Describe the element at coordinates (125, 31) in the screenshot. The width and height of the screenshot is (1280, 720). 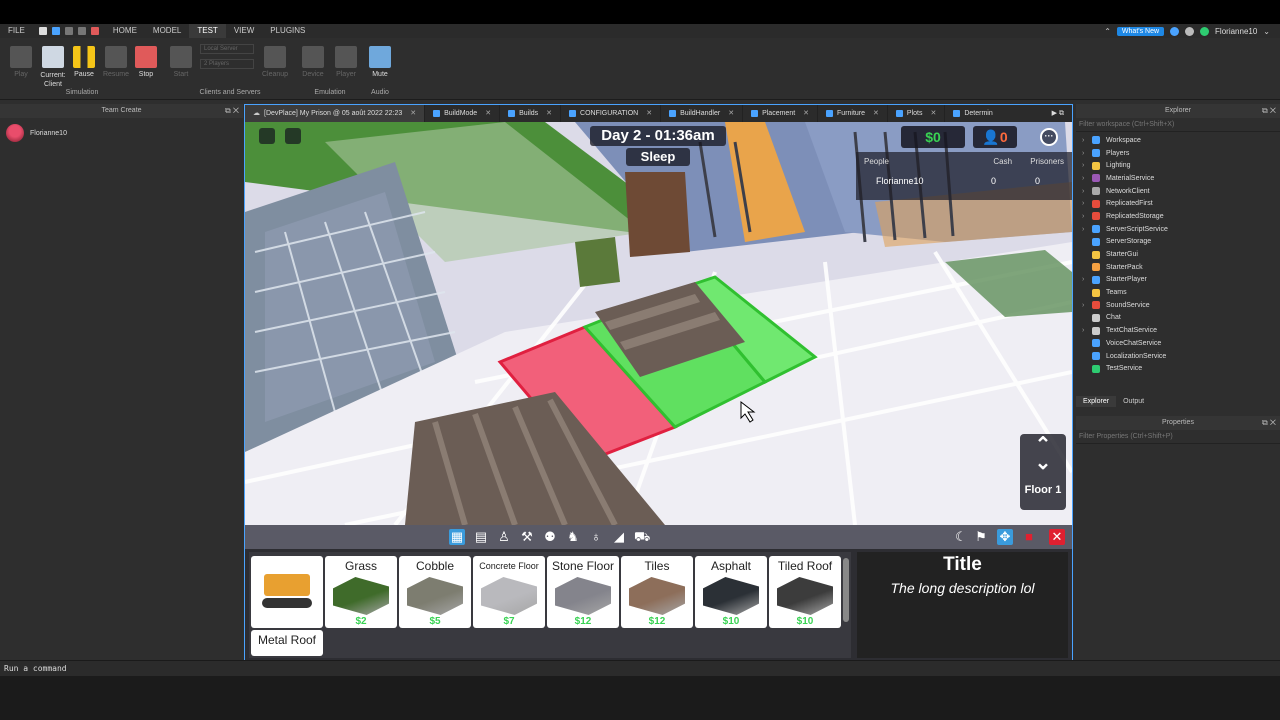
I see `tab-home: HOME` at that location.